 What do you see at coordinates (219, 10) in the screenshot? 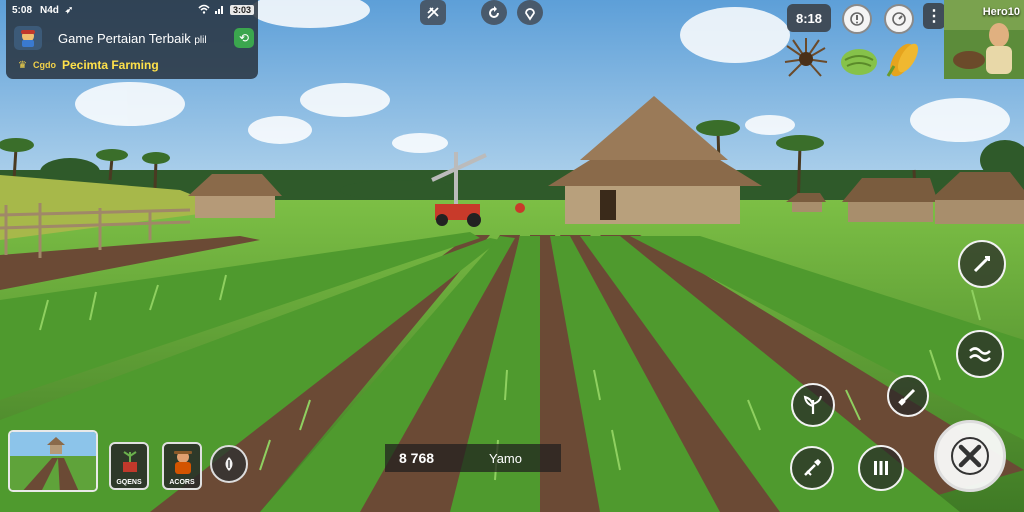
I see `signal-icon` at bounding box center [219, 10].